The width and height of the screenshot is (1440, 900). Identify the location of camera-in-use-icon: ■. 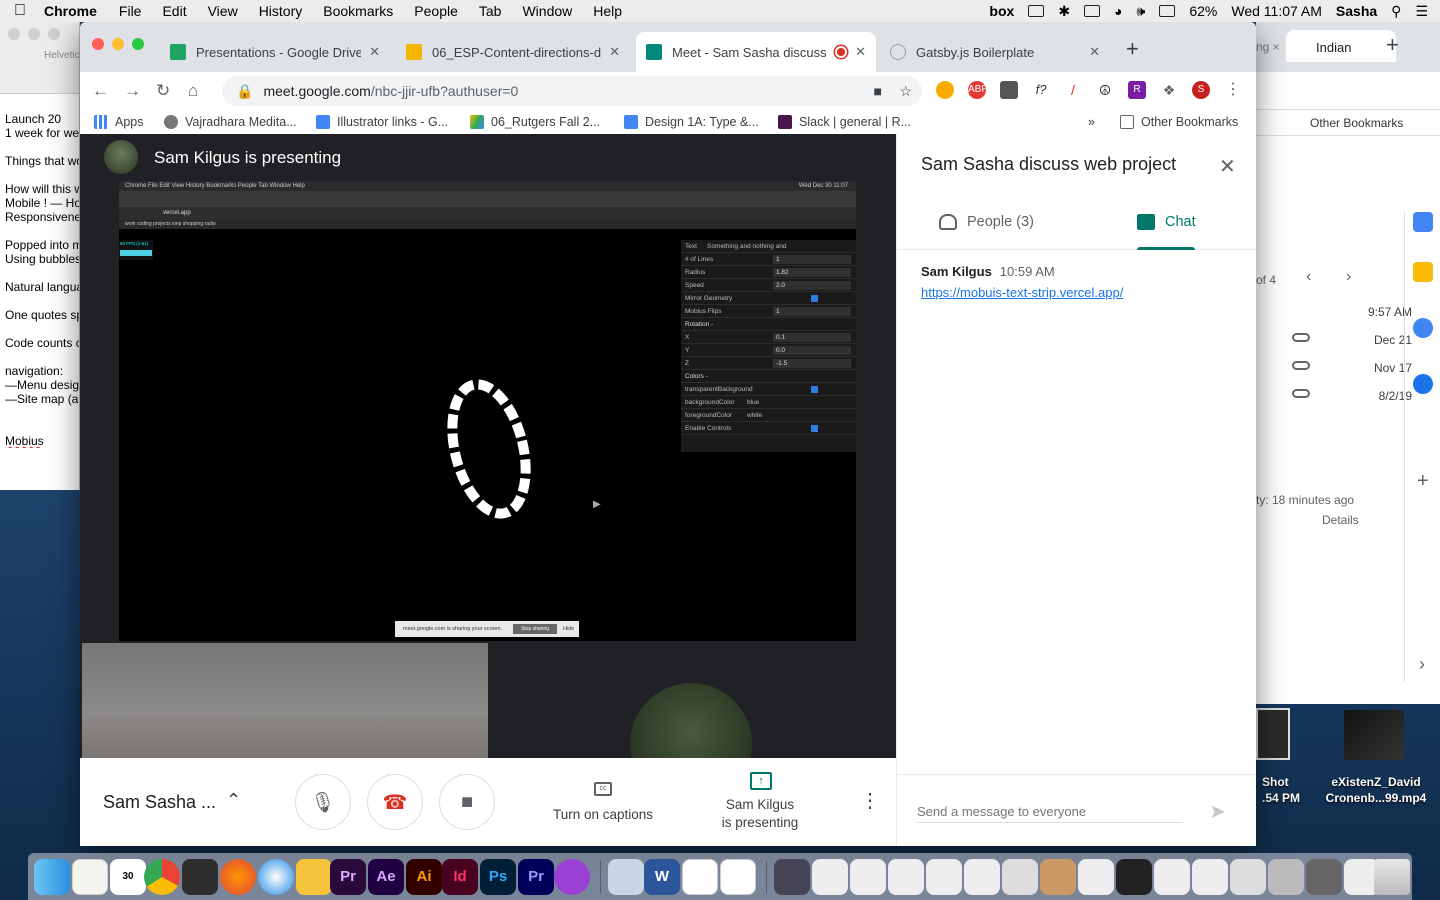
(878, 91).